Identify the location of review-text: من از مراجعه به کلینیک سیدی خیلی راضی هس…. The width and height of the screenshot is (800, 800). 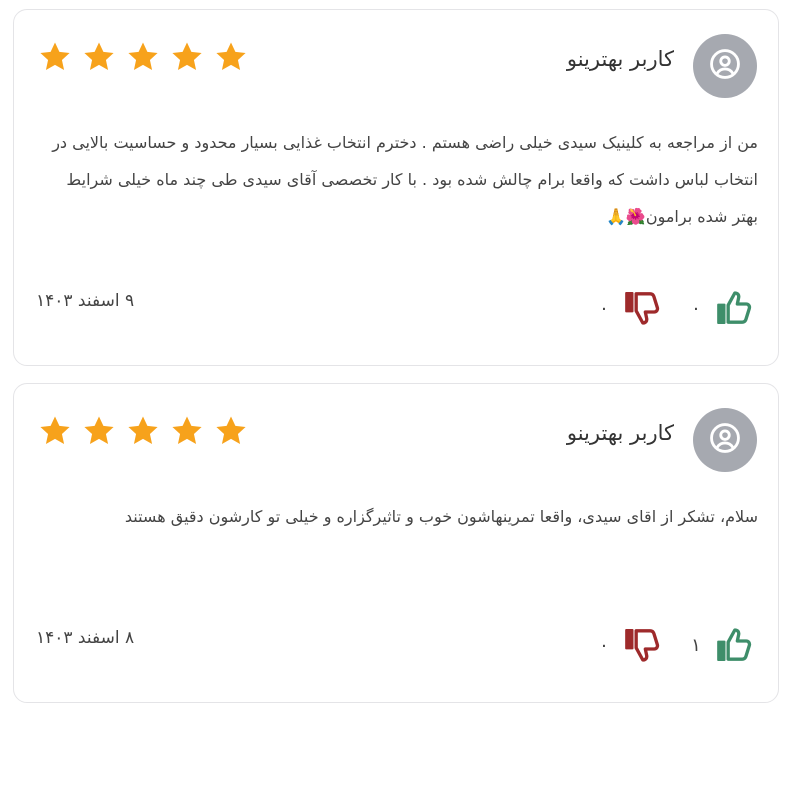
(405, 179).